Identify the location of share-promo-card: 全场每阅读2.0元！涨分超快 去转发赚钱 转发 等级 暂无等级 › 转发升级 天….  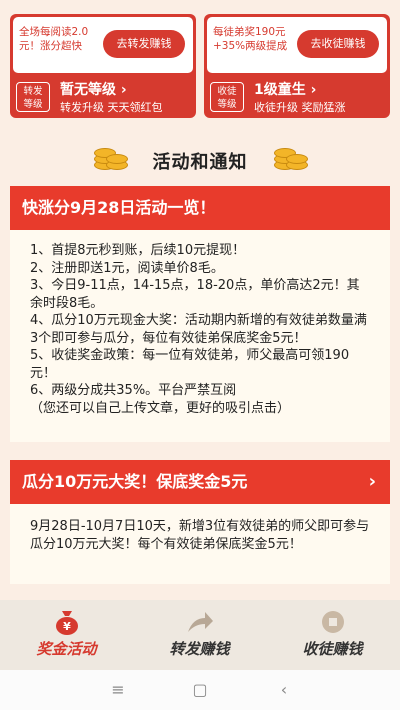
(103, 66).